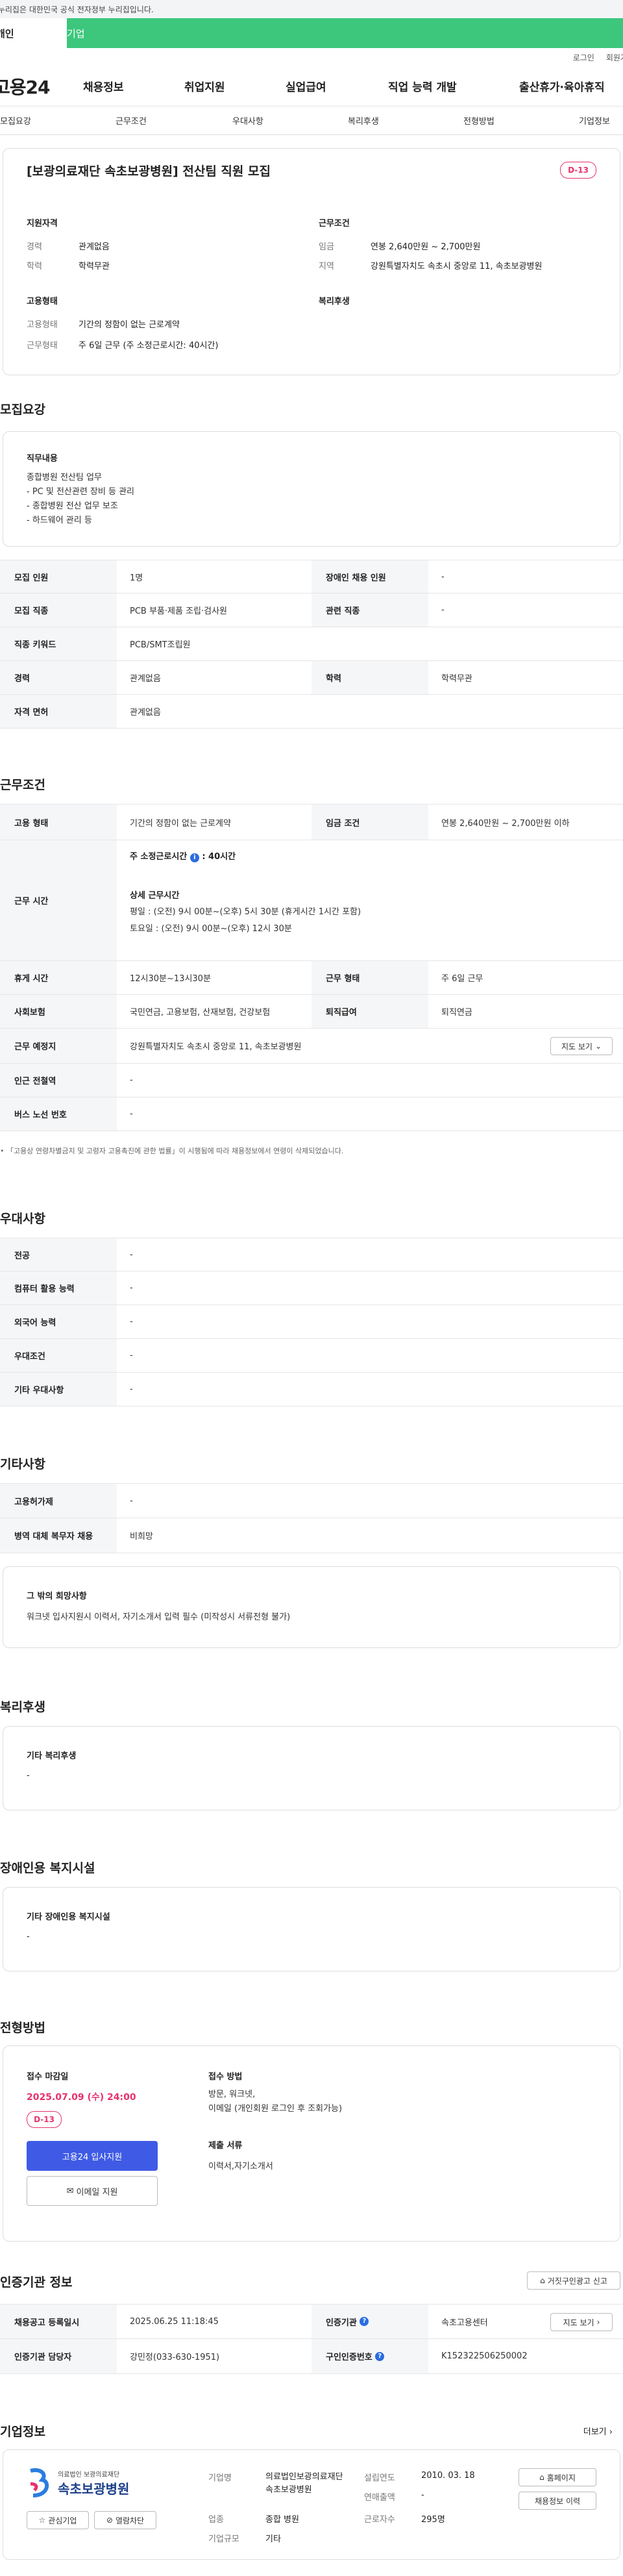 This screenshot has width=623, height=2576. What do you see at coordinates (34, 266) in the screenshot?
I see `edu-label: 학력` at bounding box center [34, 266].